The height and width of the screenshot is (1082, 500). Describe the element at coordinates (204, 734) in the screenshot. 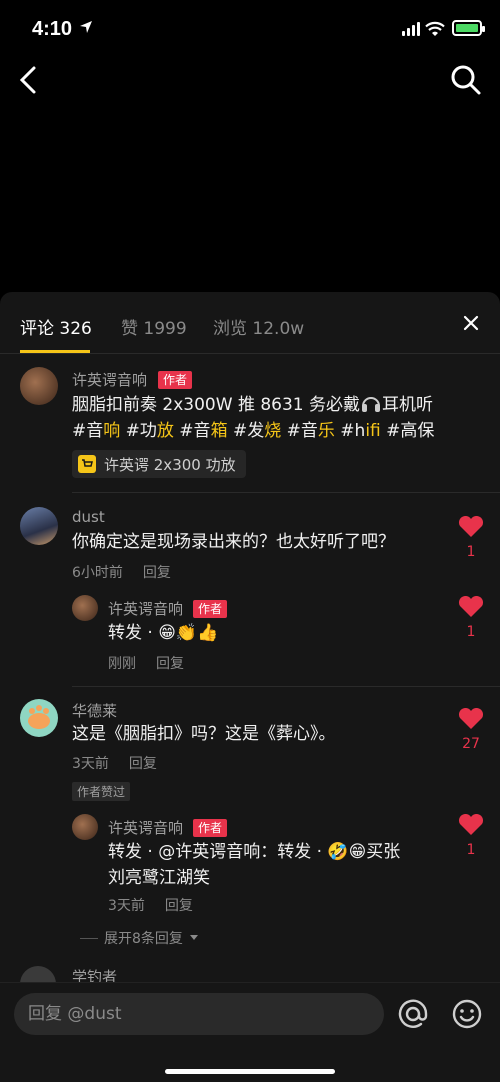

I see `comment-text: 这是《胭脂扣》吗？这是《葬心》。` at that location.